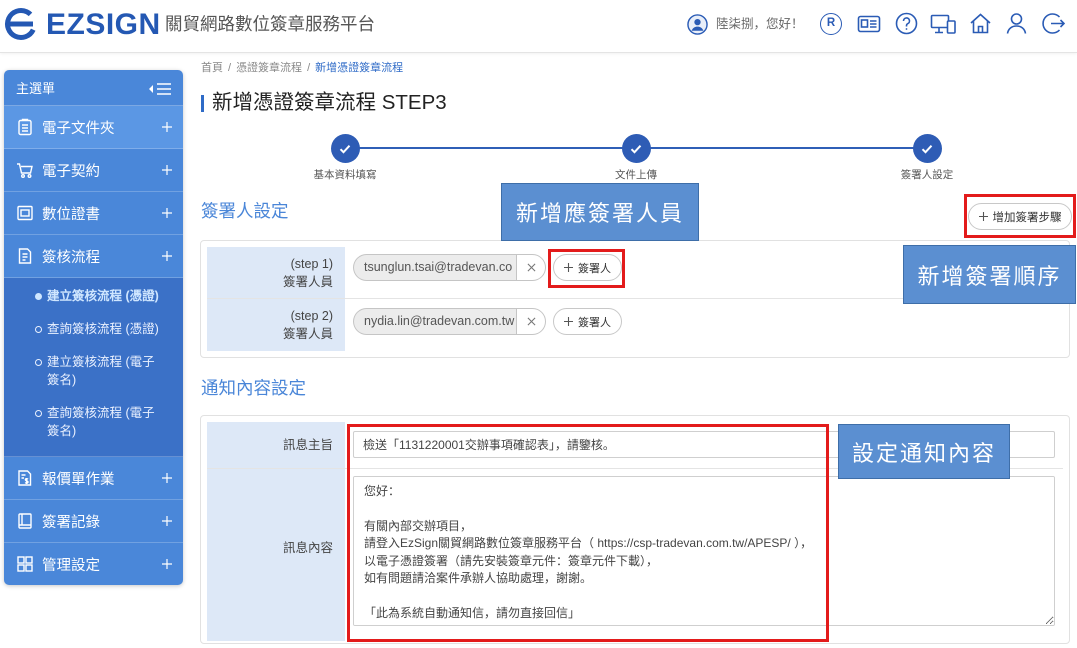  What do you see at coordinates (307, 445) in the screenshot?
I see `subject-label: 訊息主旨` at bounding box center [307, 445].